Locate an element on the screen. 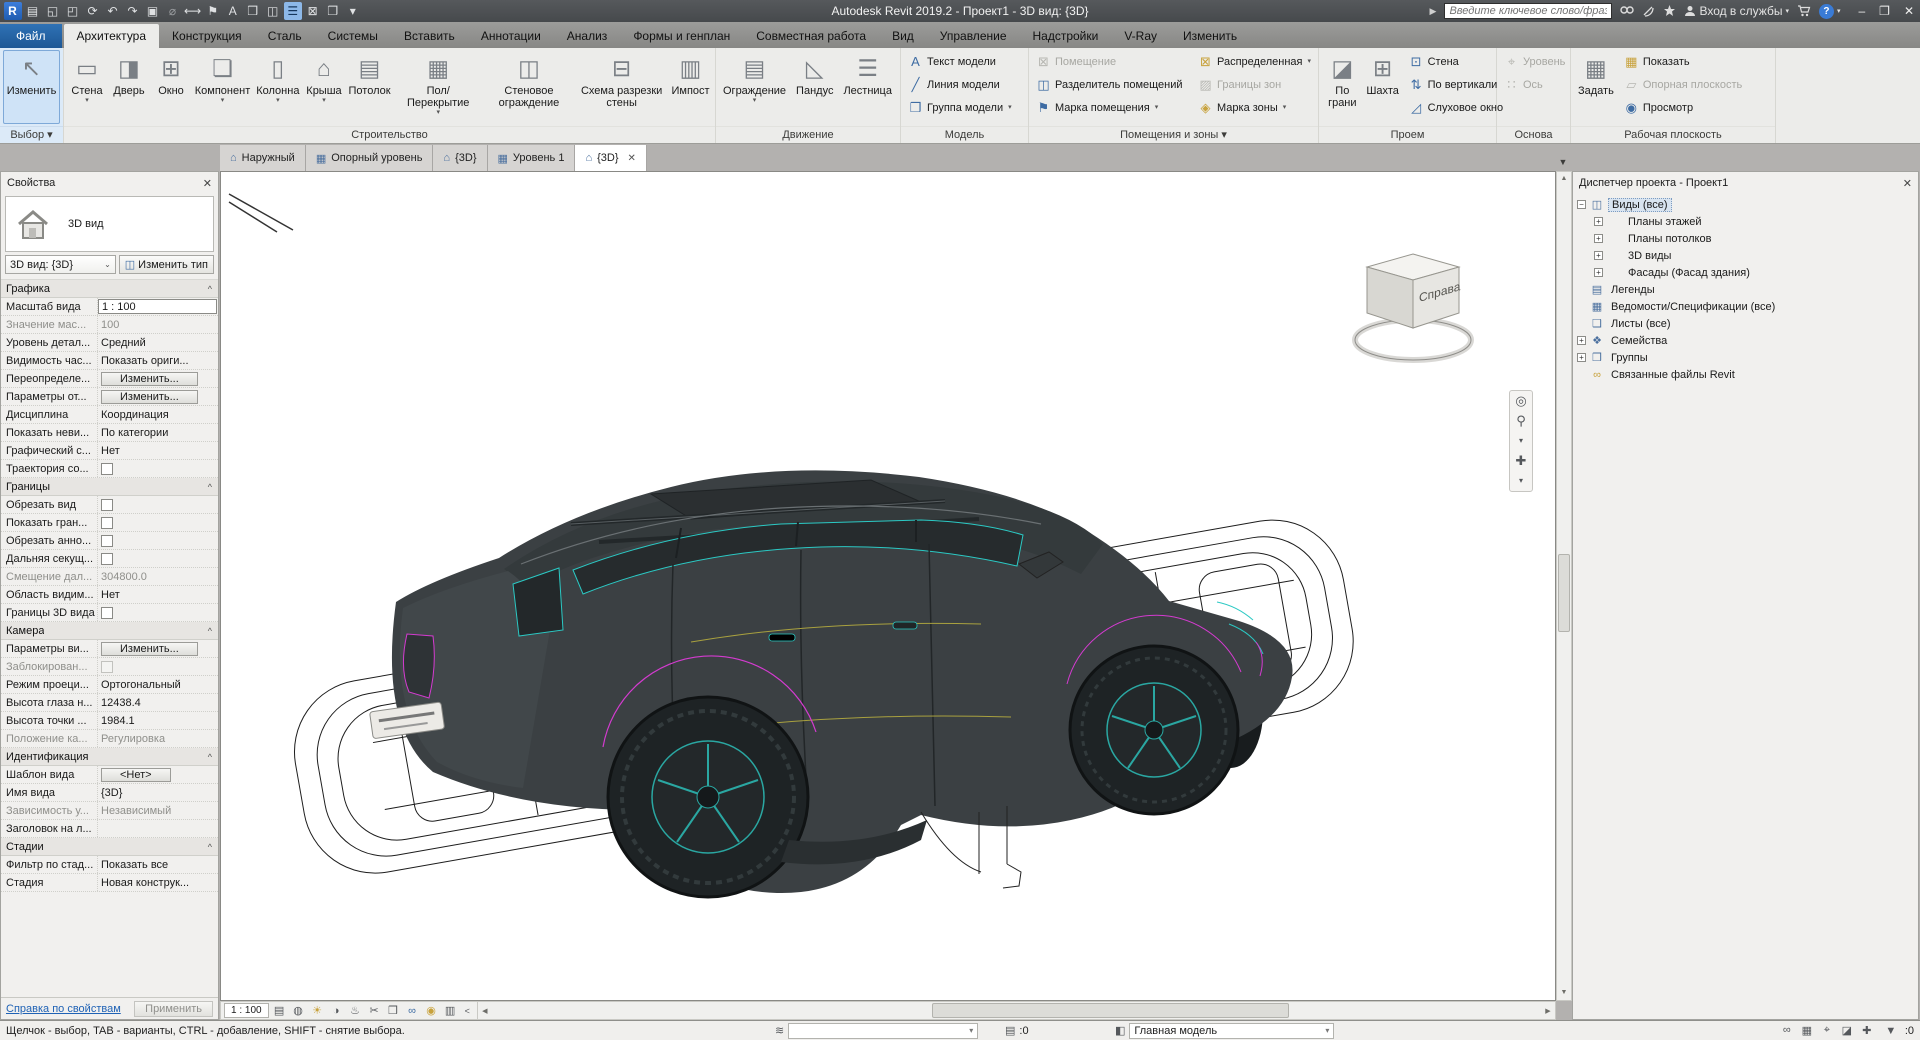 The image size is (1920, 1040). filter-icon: ▼ is located at coordinates (1891, 1031).